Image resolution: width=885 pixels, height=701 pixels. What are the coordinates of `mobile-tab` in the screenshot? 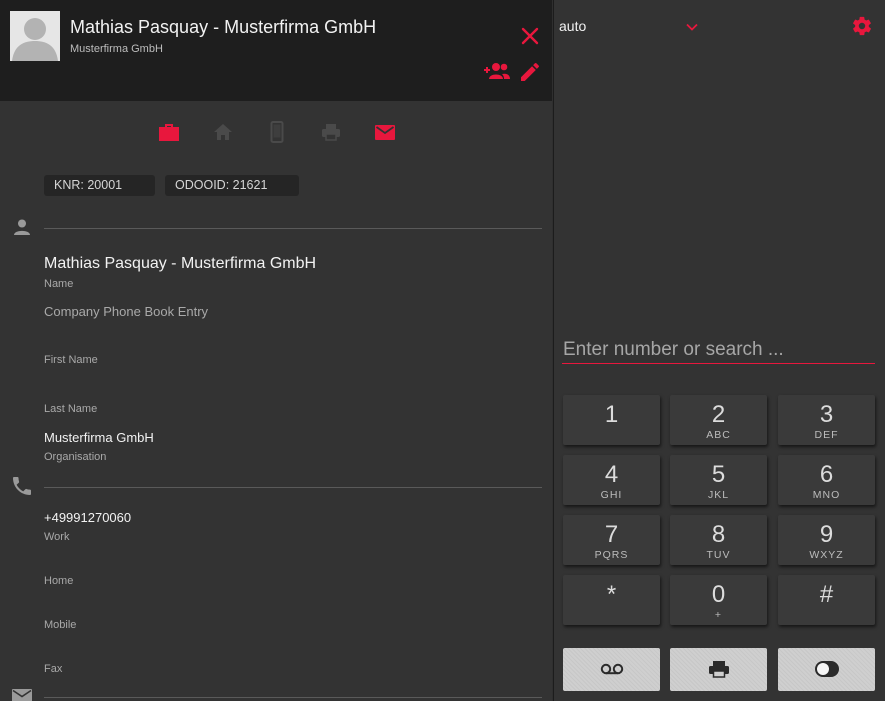 It's located at (277, 132).